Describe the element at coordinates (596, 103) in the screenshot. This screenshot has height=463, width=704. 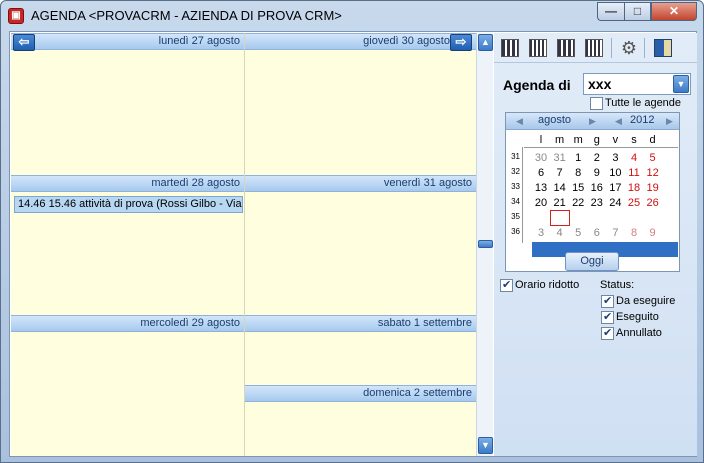
I see `all-agendas-checkbox` at that location.